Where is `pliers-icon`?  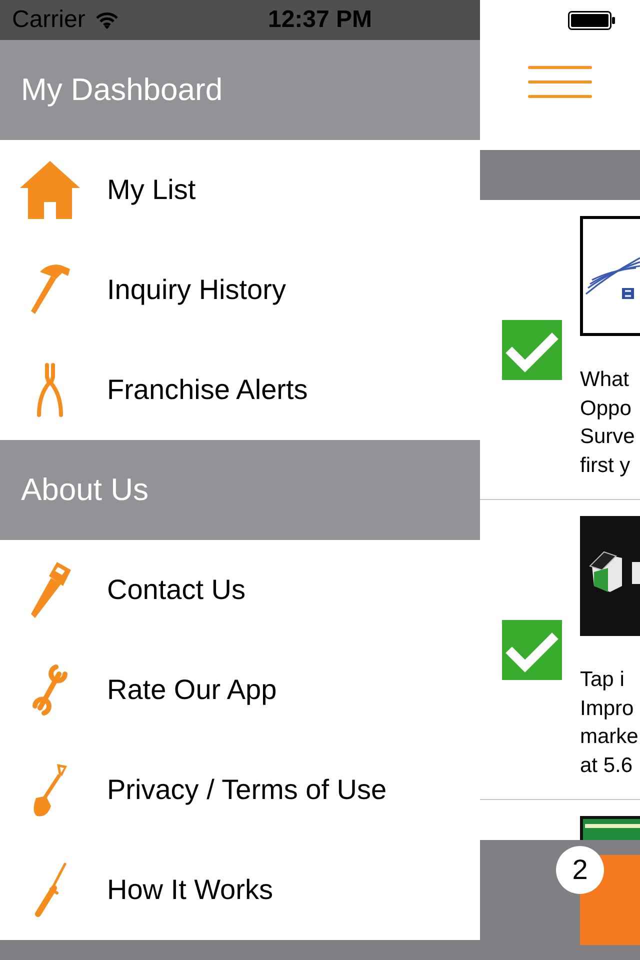
pliers-icon is located at coordinates (50, 390).